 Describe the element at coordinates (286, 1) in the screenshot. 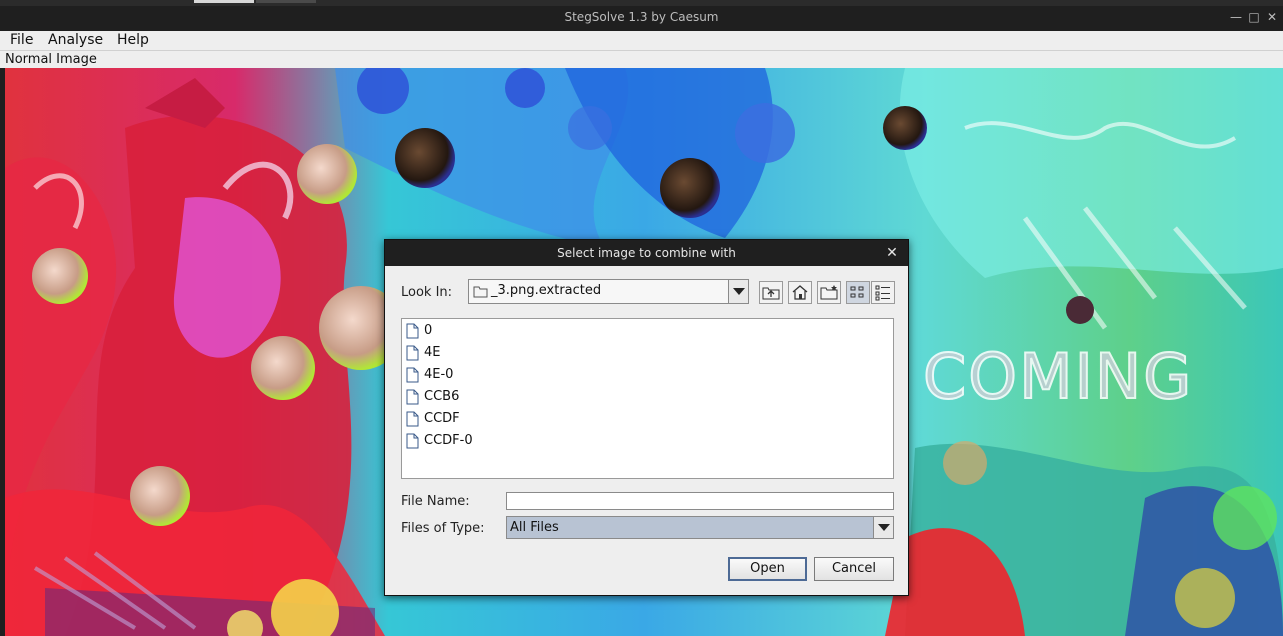

I see `taskbar-segment` at that location.